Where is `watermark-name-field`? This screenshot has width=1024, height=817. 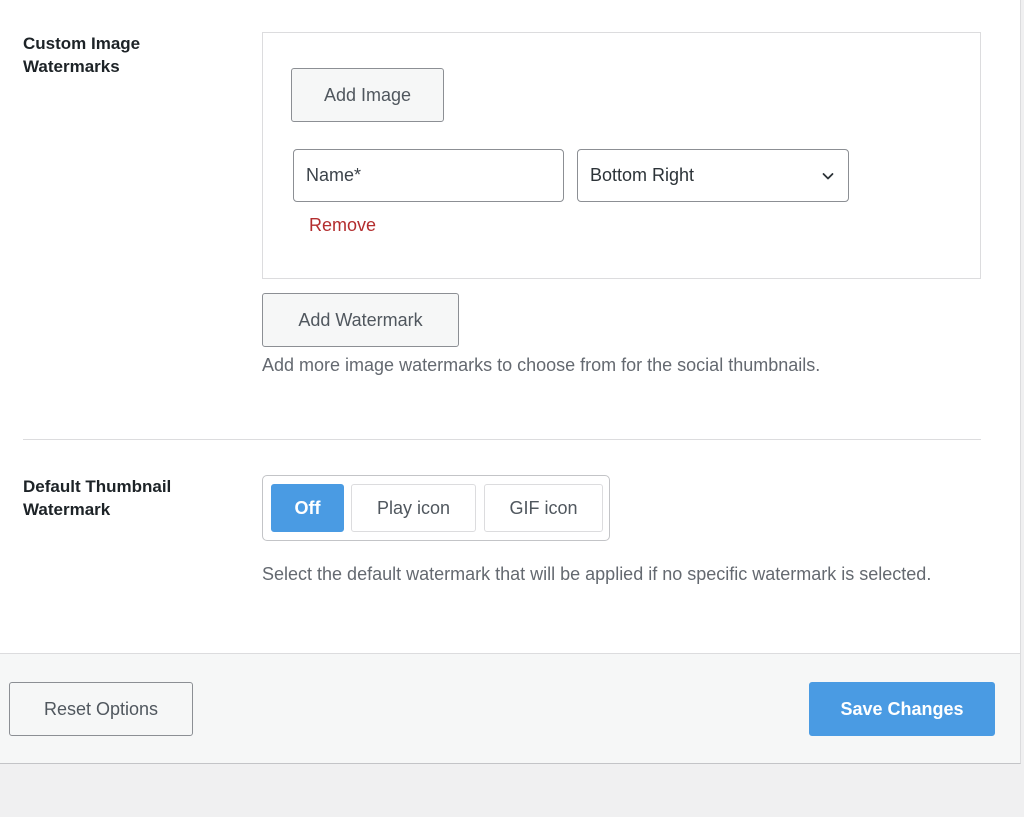 watermark-name-field is located at coordinates (428, 175).